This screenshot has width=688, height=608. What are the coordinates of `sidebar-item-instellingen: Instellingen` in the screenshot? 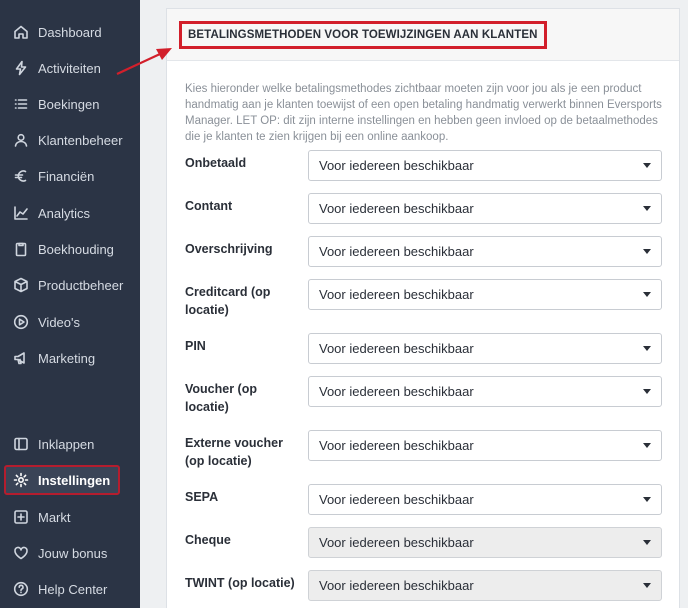 It's located at (62, 480).